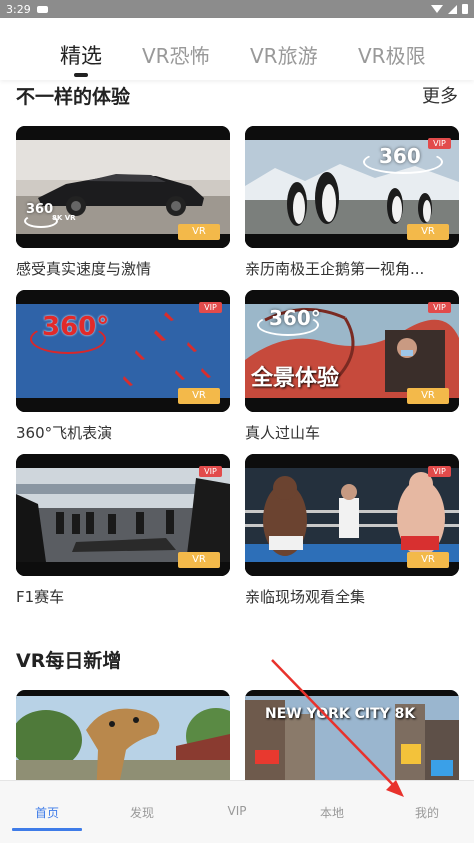 This screenshot has height=843, width=474. I want to click on video-card: VIP VR 亲临现场观看全集, so click(352, 530).